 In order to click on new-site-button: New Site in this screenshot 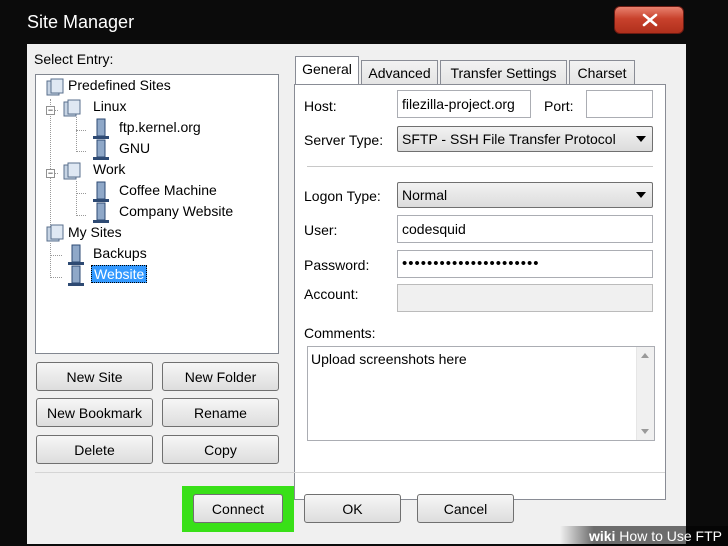, I will do `click(94, 376)`.